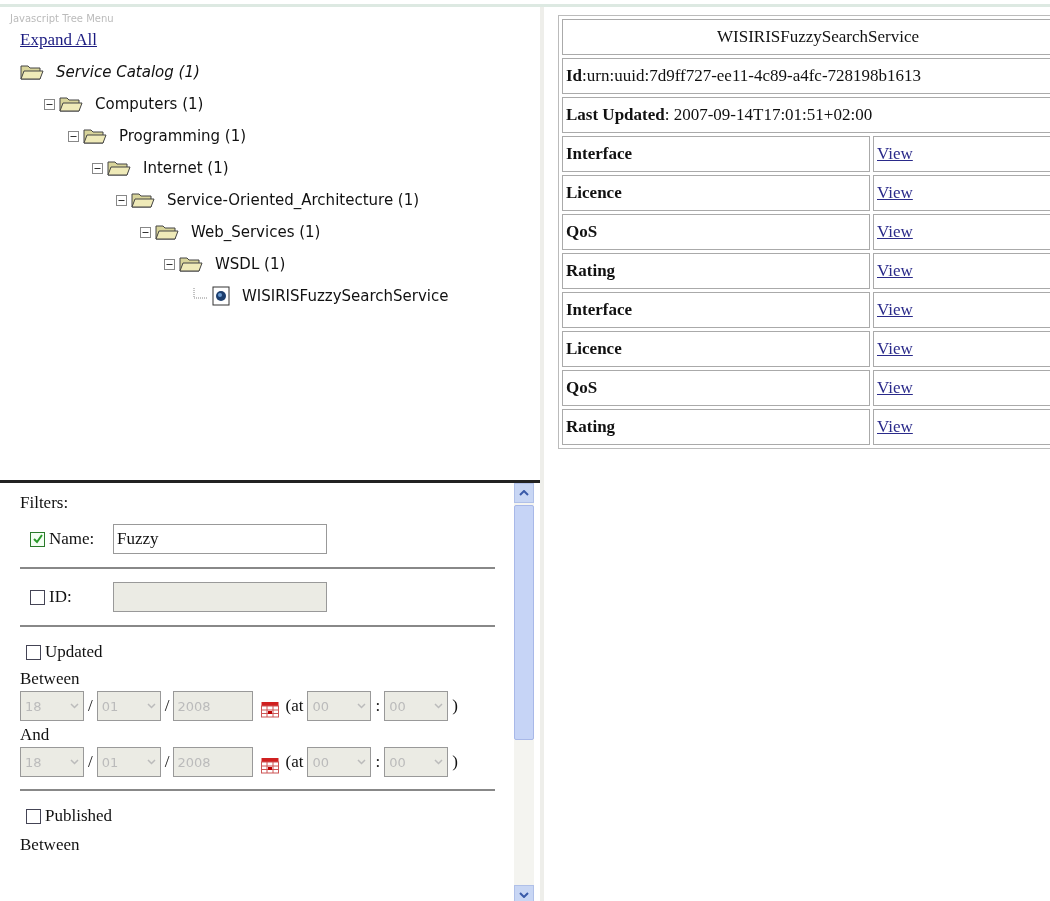 This screenshot has height=901, width=1050. What do you see at coordinates (72, 539) in the screenshot?
I see `name-label: Name:` at bounding box center [72, 539].